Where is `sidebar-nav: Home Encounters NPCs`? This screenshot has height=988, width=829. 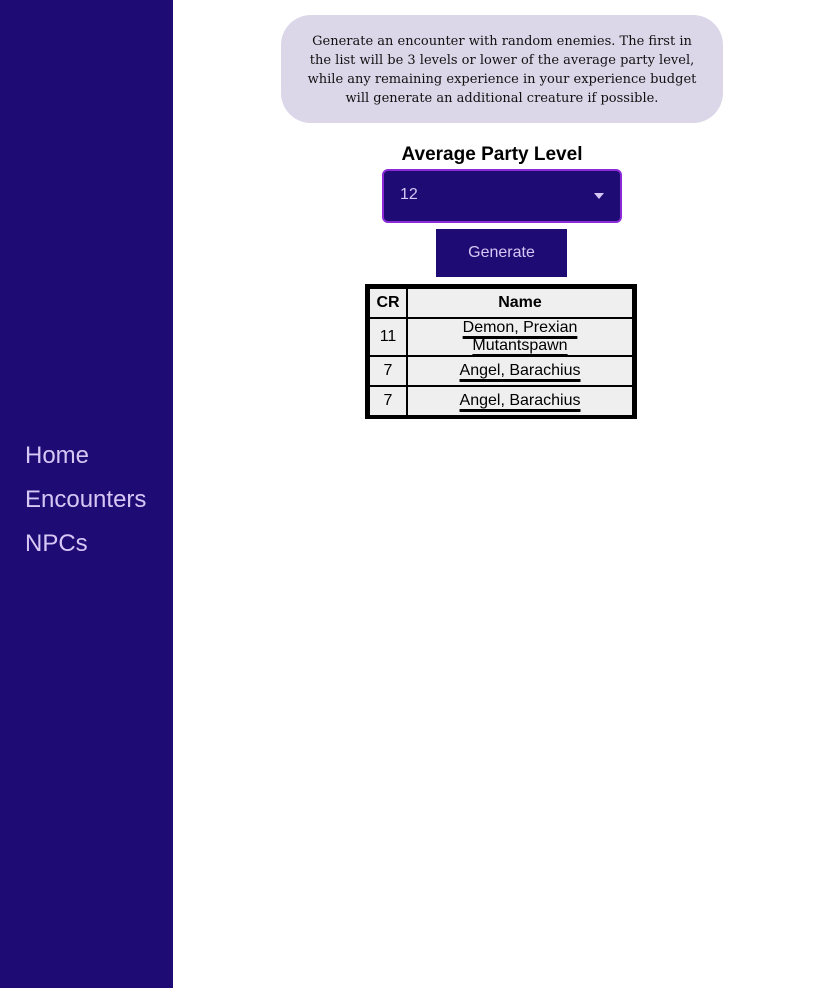
sidebar-nav: Home Encounters NPCs is located at coordinates (85, 500).